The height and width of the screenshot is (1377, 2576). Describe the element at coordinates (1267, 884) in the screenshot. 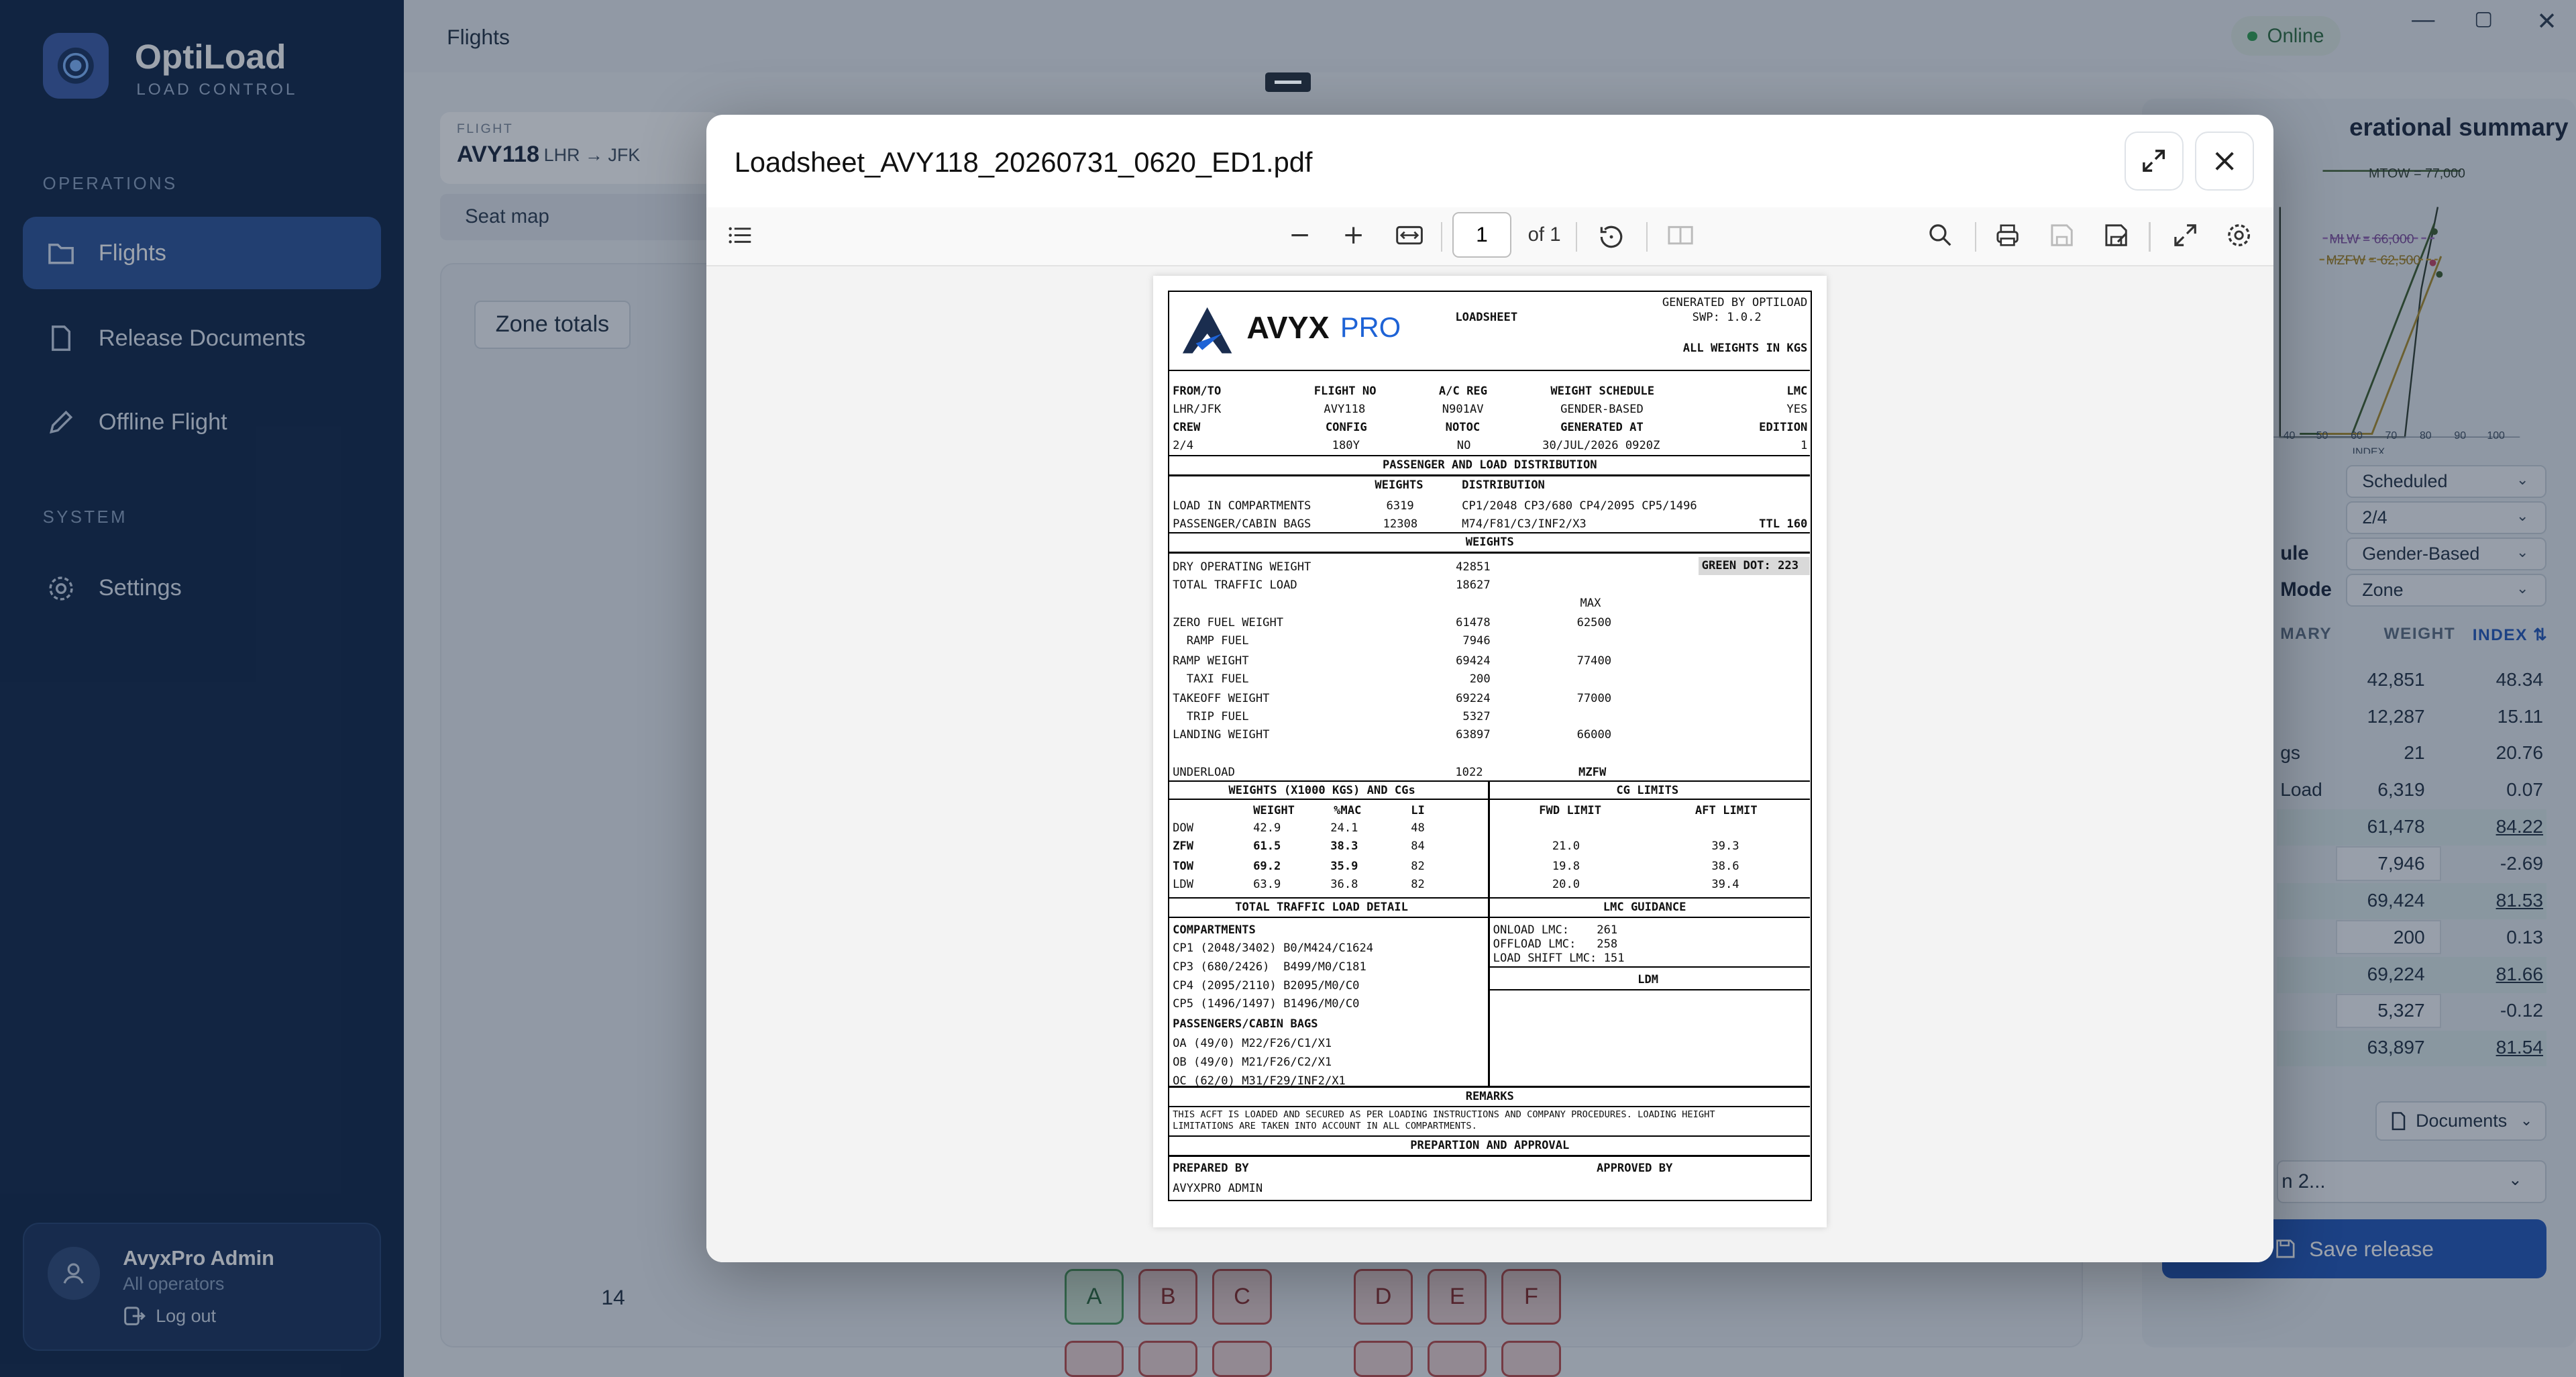

I see `cg-row-weight: 63.9` at that location.